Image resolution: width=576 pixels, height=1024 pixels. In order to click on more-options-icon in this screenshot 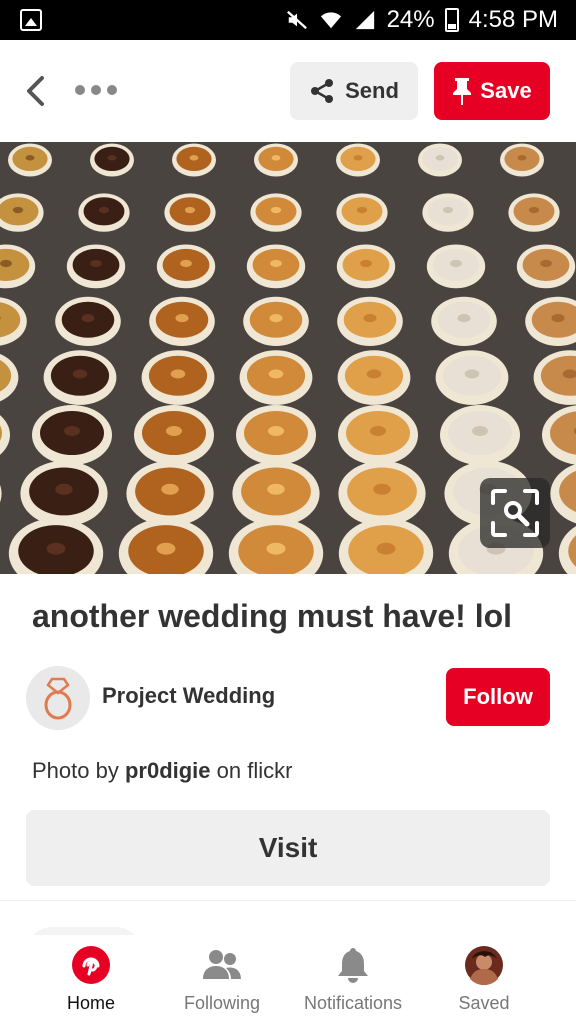, I will do `click(96, 90)`.